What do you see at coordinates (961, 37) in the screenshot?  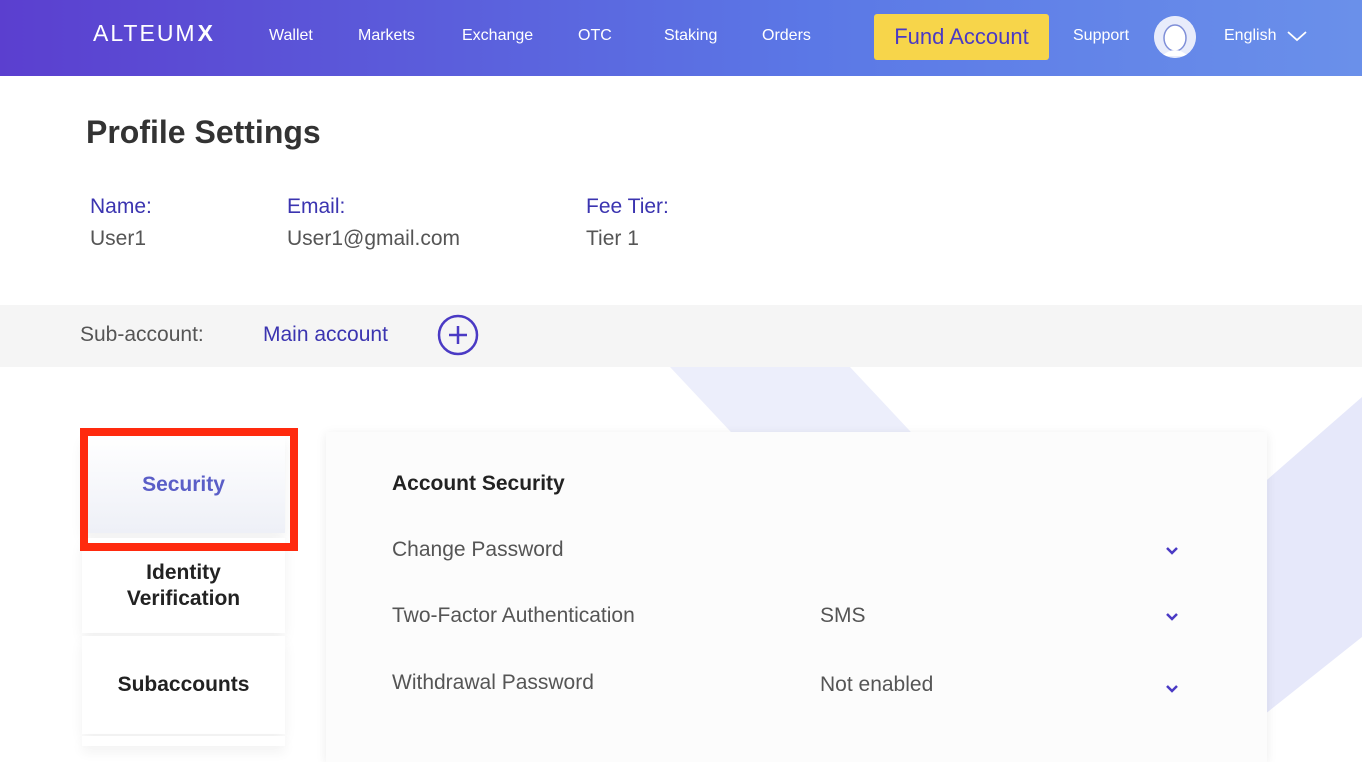 I see `fund-account-button: Fund Account` at bounding box center [961, 37].